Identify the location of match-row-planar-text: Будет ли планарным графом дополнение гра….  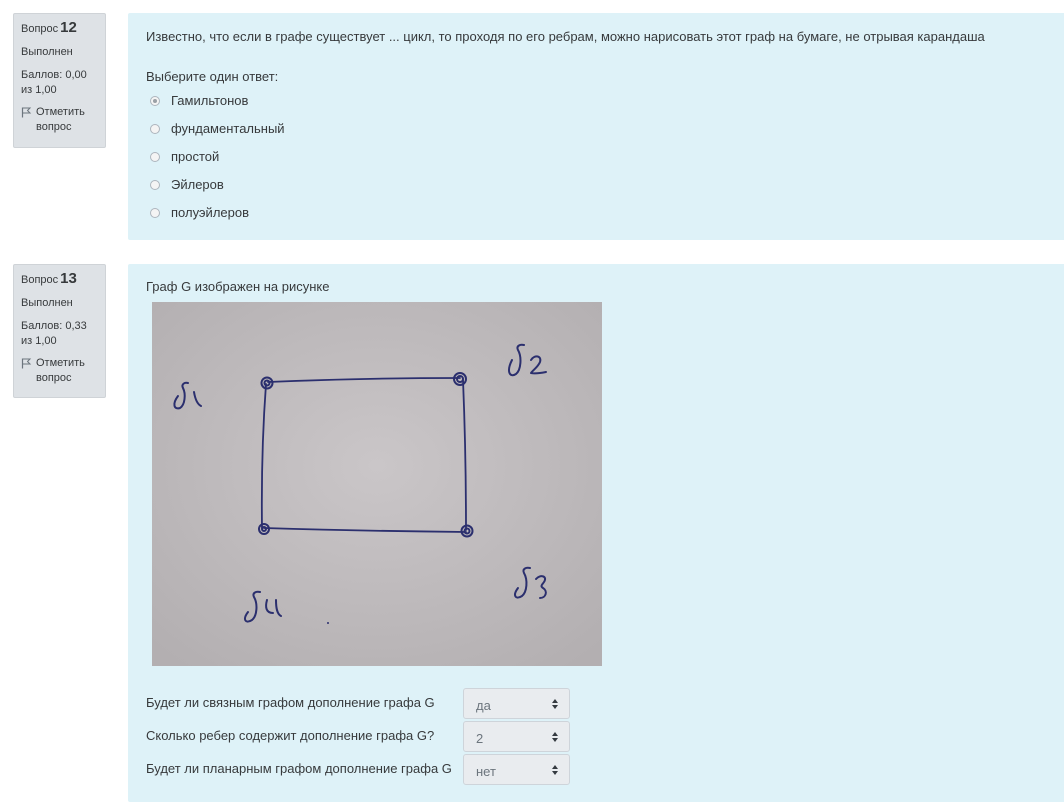
(299, 768).